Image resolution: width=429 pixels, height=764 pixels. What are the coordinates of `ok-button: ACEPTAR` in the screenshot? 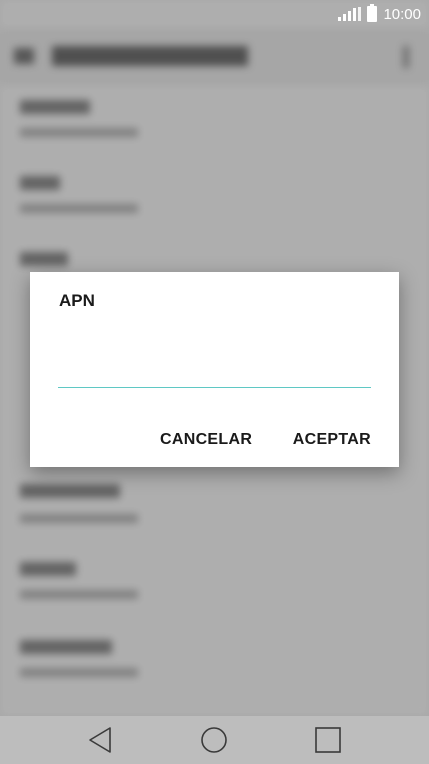 It's located at (332, 440).